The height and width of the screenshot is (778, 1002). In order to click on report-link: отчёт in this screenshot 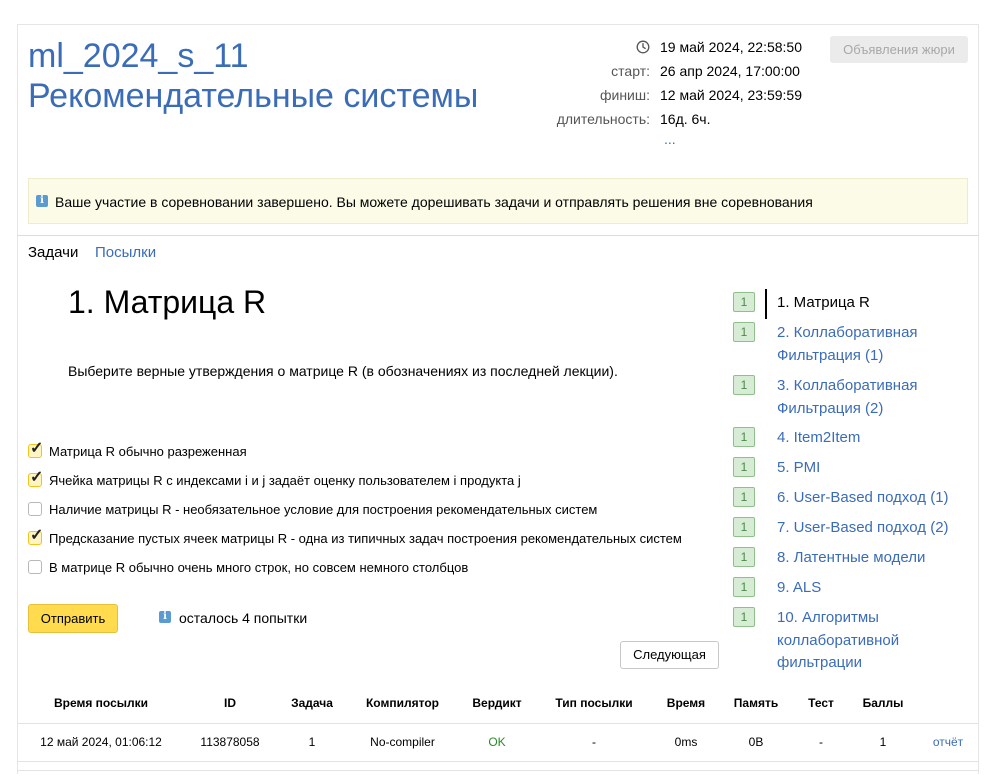, I will do `click(948, 742)`.